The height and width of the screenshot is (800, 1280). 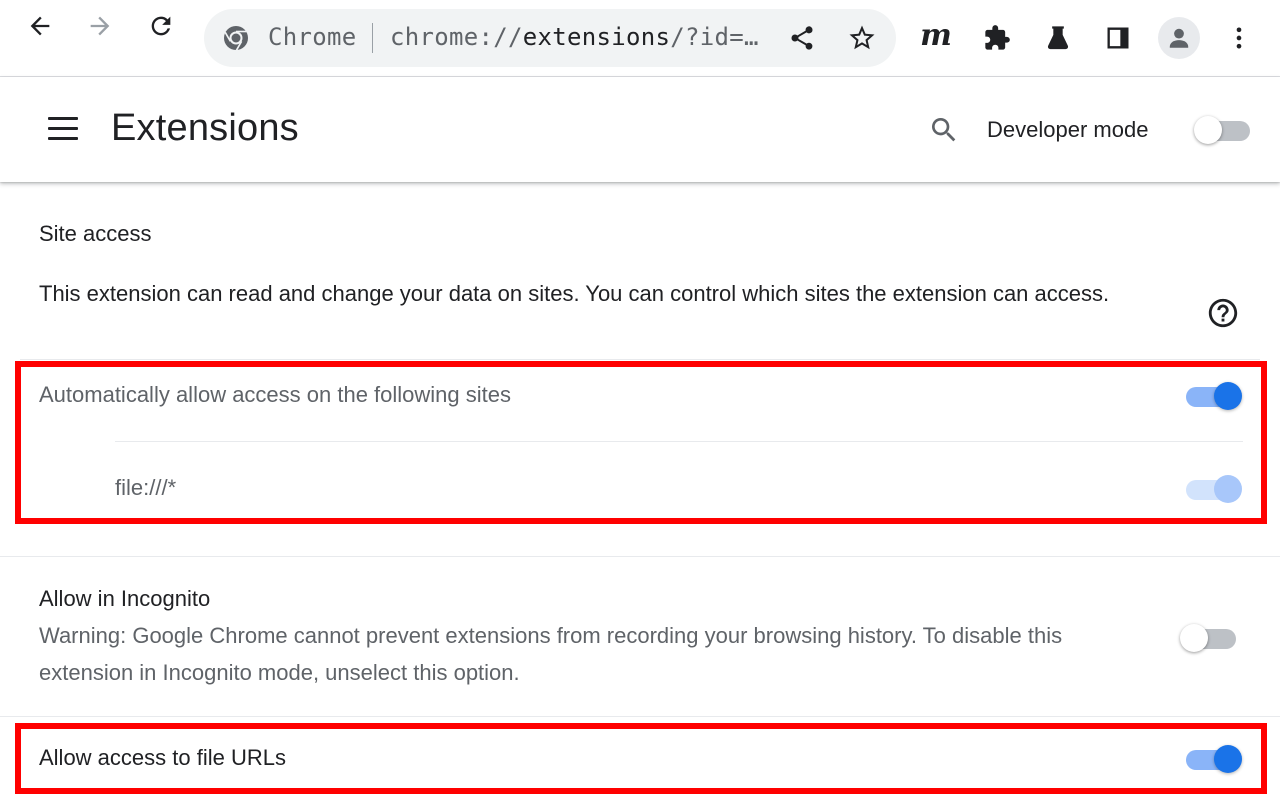 I want to click on incognito-title: Allow in Incognito, so click(x=125, y=598).